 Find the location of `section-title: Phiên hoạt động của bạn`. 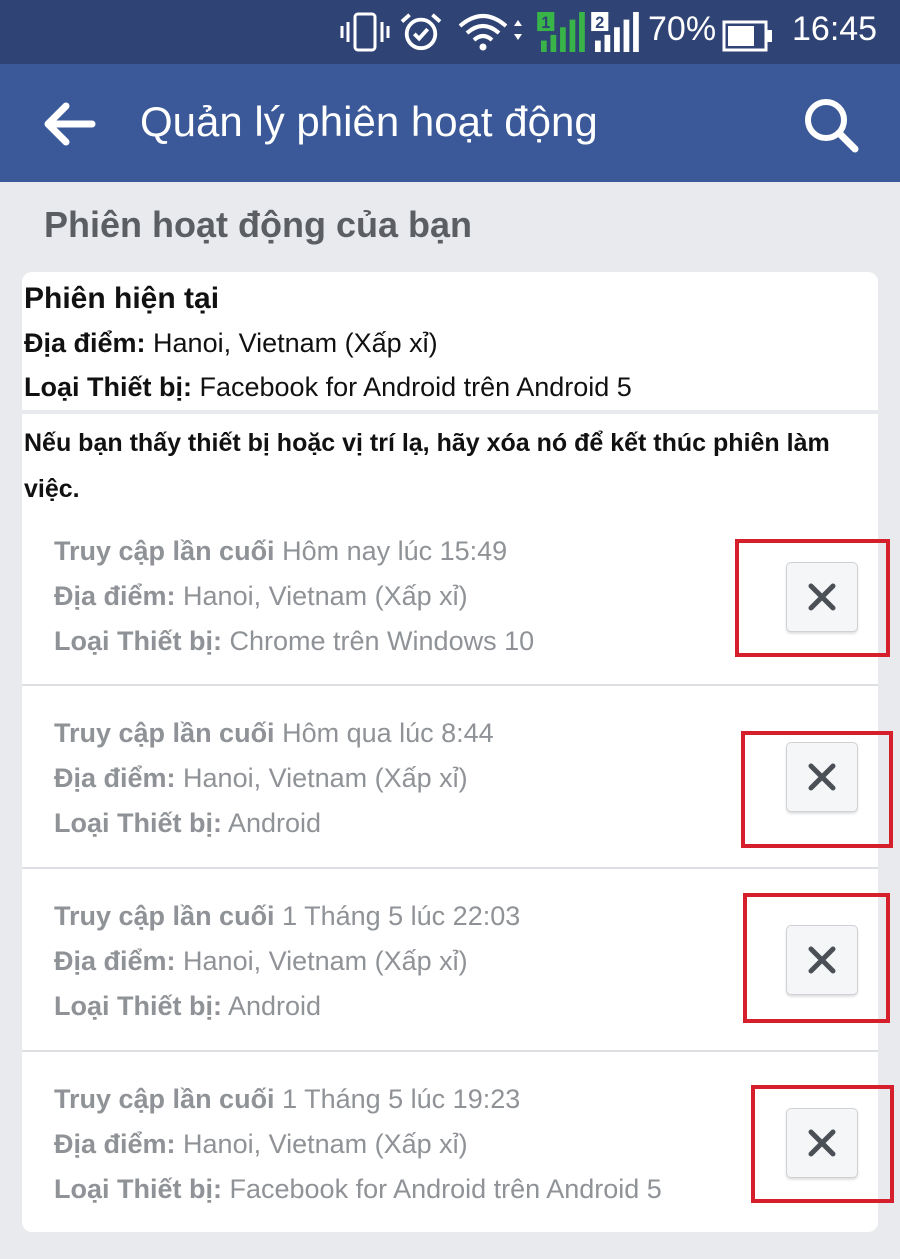

section-title: Phiên hoạt động của bạn is located at coordinates (258, 224).